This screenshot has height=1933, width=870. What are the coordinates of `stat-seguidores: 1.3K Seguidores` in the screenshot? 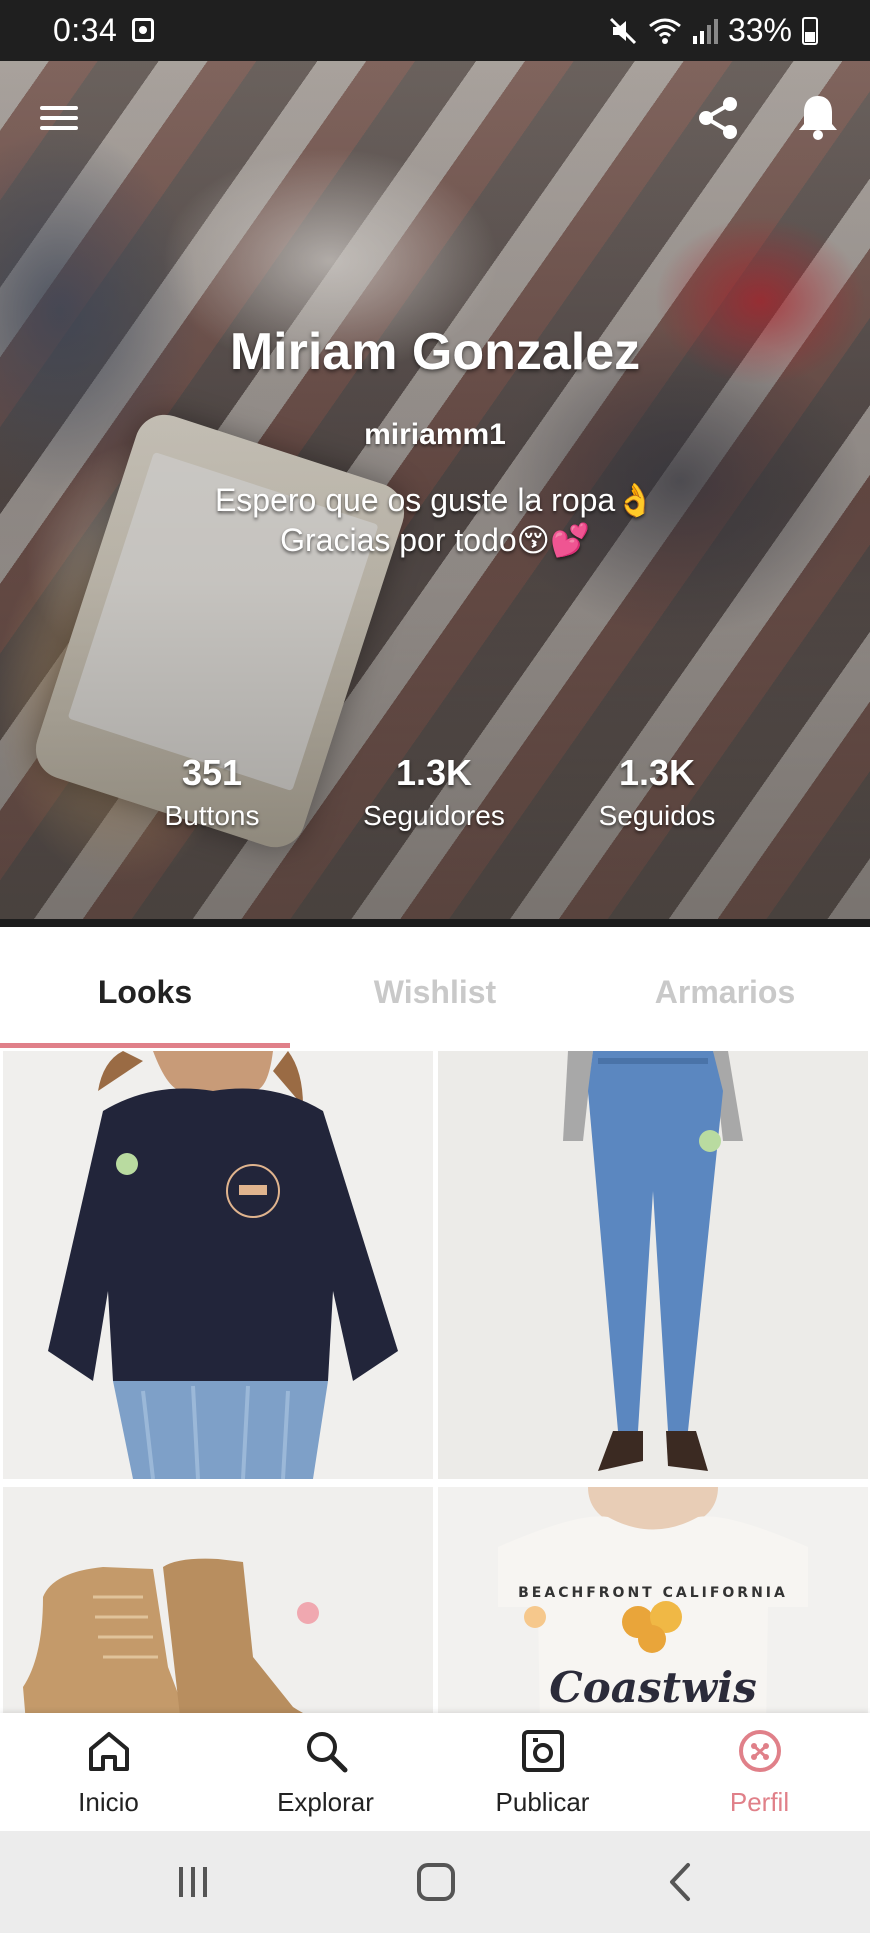 It's located at (434, 792).